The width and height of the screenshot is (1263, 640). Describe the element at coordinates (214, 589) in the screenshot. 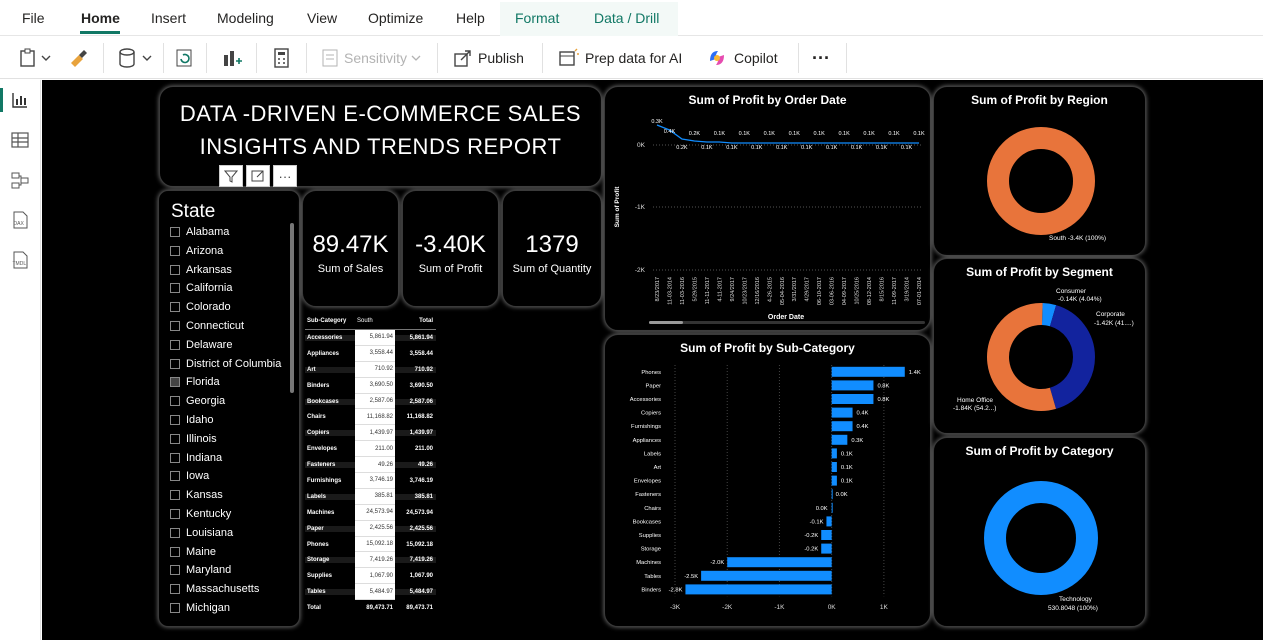

I see `slicer-item: Massachusetts` at that location.